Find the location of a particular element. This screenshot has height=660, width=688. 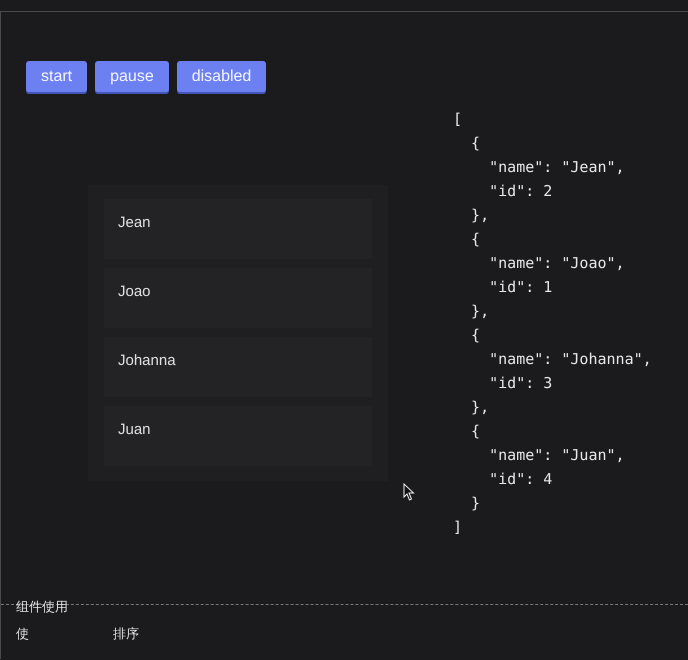

list-item: Jean is located at coordinates (238, 229).